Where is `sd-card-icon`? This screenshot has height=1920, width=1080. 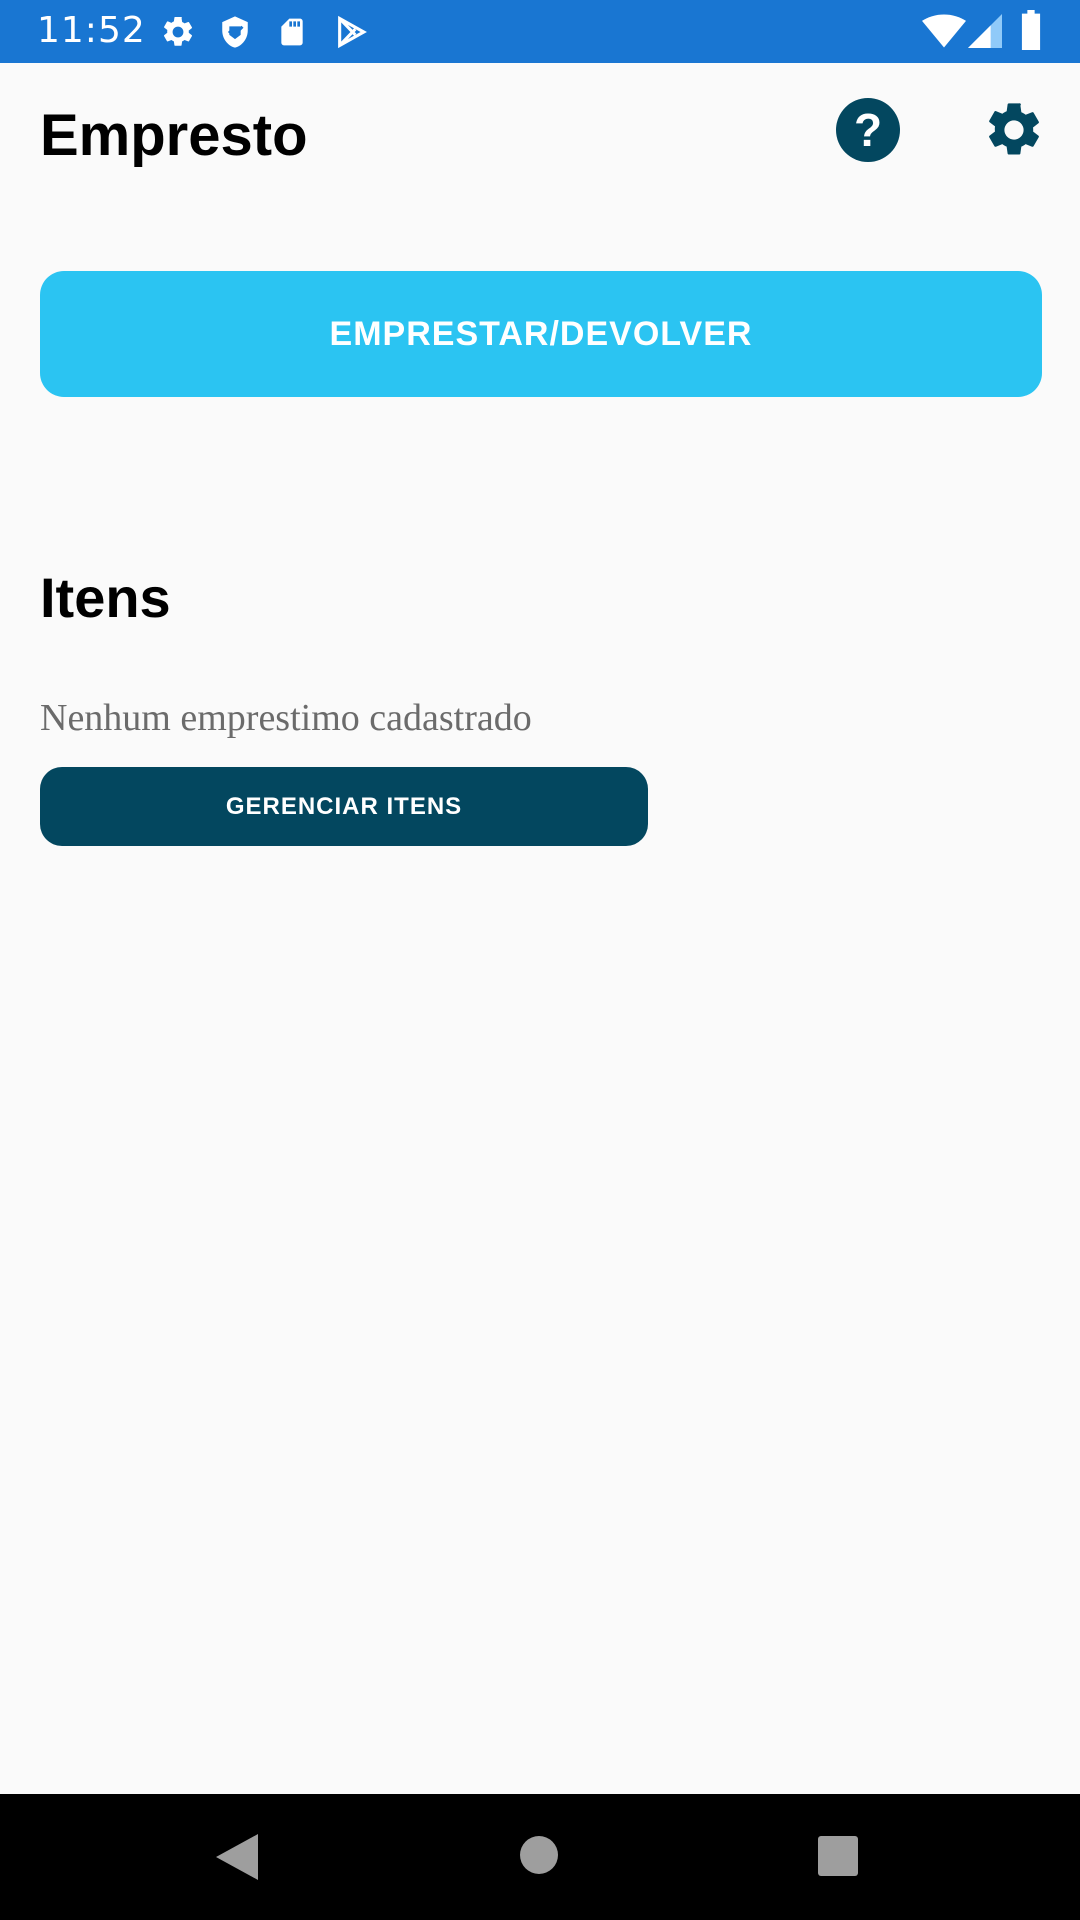
sd-card-icon is located at coordinates (292, 32).